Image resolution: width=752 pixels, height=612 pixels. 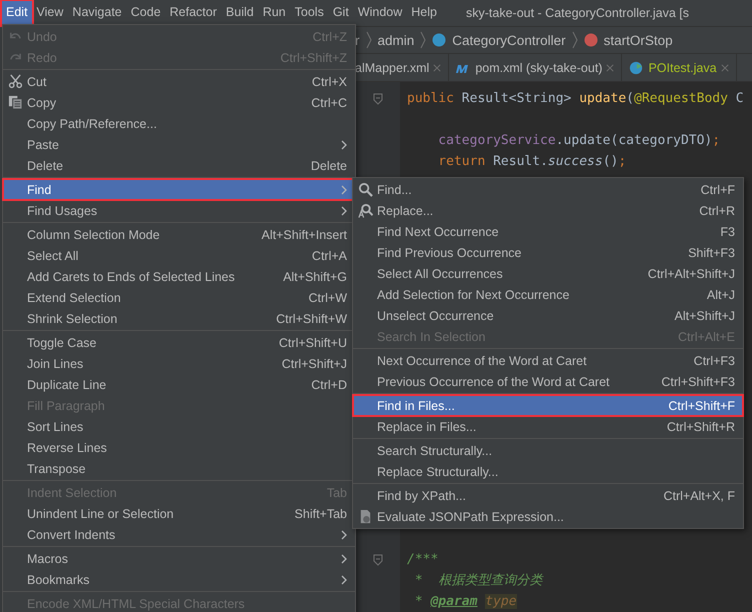 I want to click on menu-item: Paste, so click(x=179, y=144).